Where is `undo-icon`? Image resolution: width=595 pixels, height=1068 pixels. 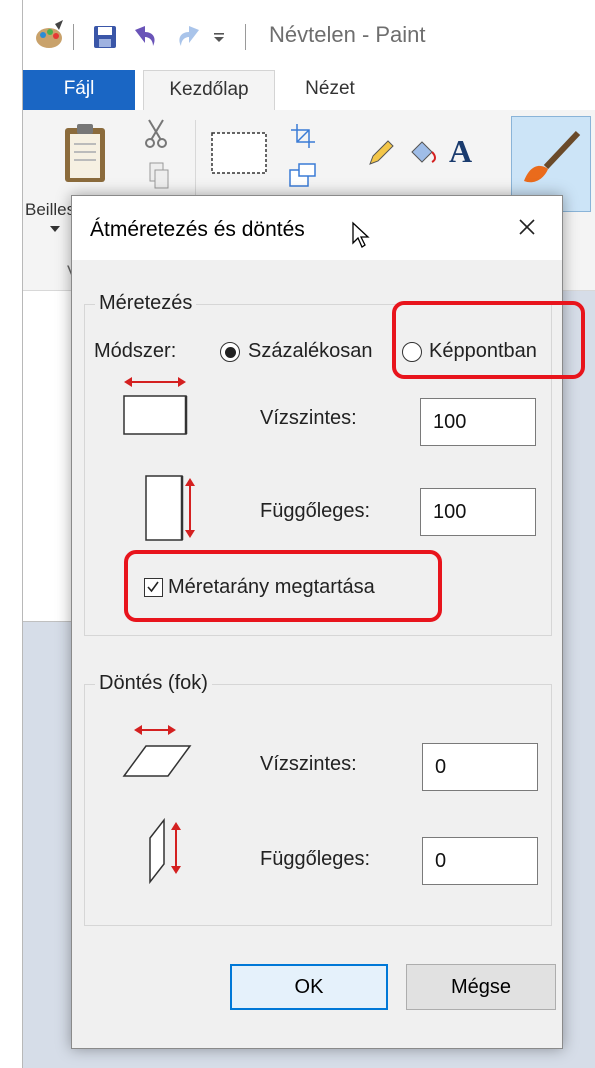
undo-icon is located at coordinates (145, 37).